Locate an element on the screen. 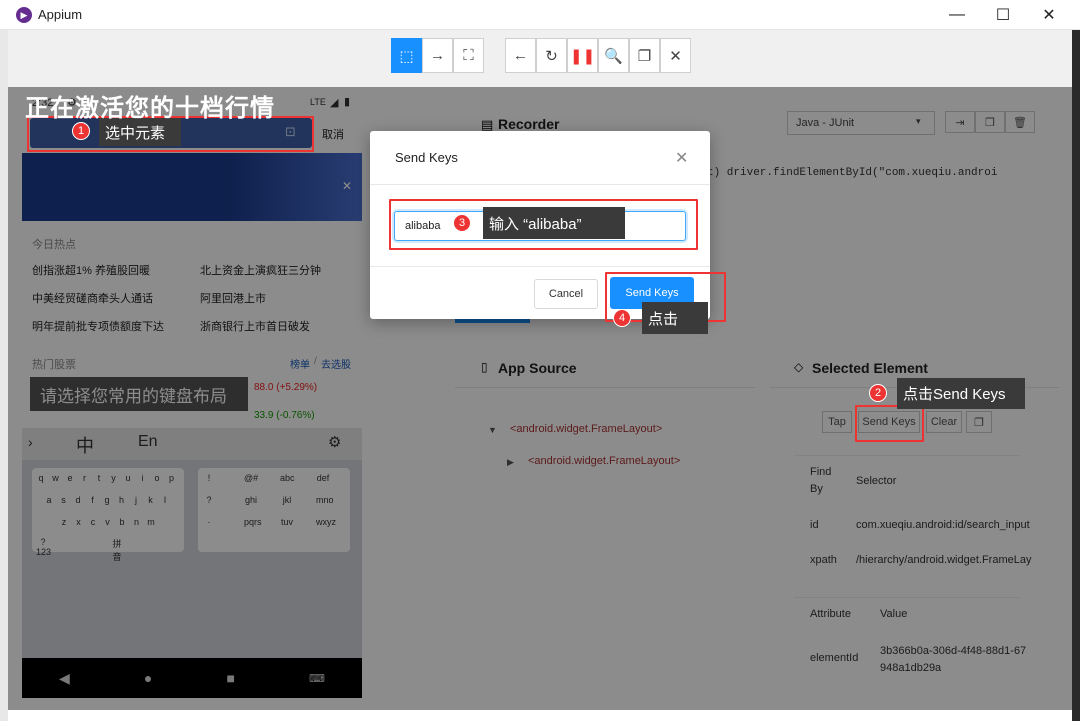  annotation-badge-4: 4 is located at coordinates (622, 318).